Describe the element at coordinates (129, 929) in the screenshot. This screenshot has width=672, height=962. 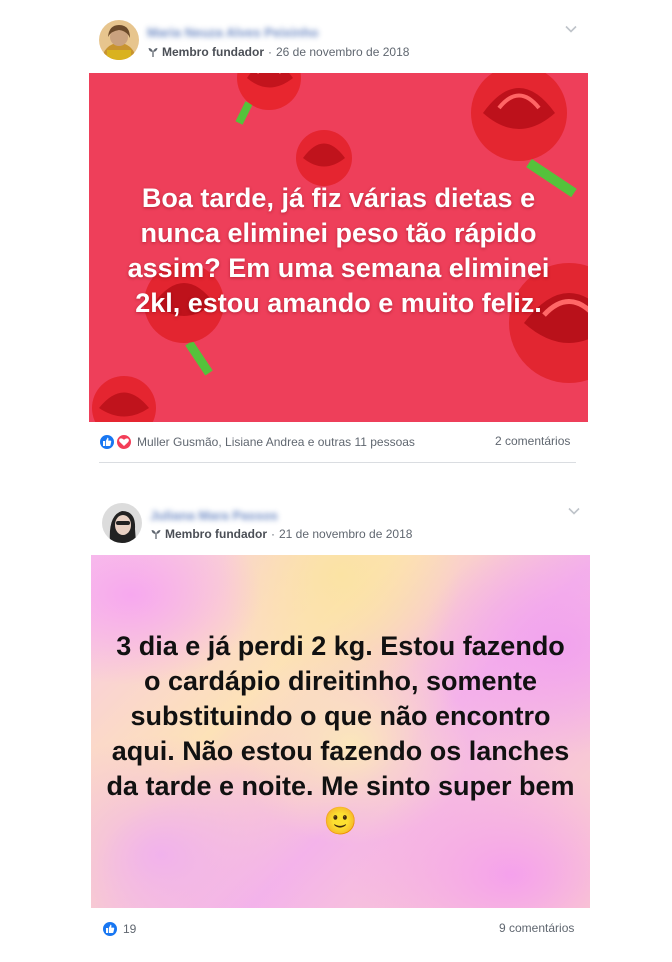
I see `reactions-count: 19` at that location.